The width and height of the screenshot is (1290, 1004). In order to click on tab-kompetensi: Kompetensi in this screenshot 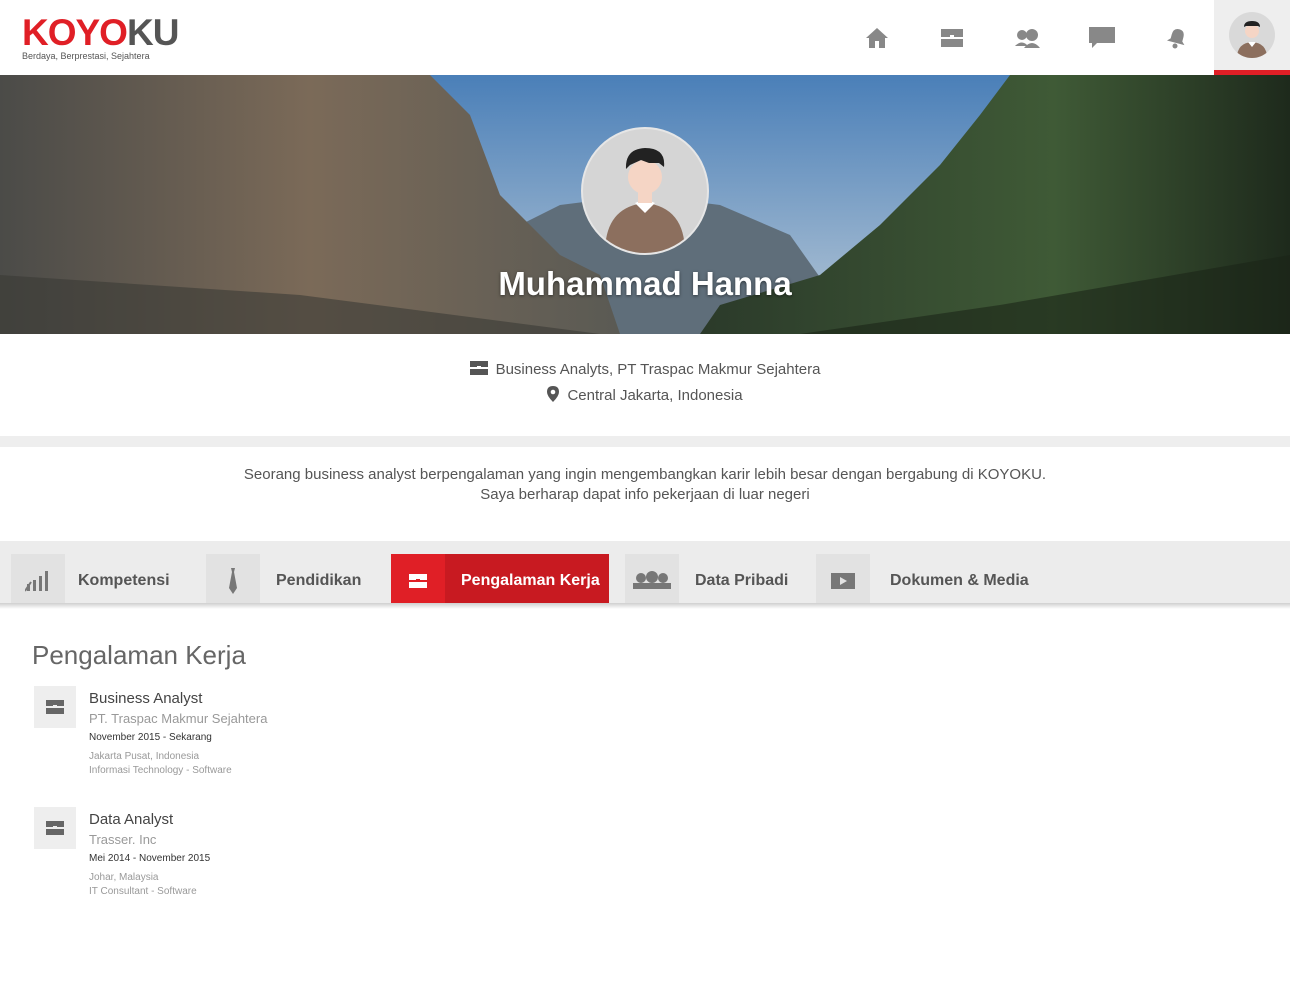, I will do `click(90, 581)`.